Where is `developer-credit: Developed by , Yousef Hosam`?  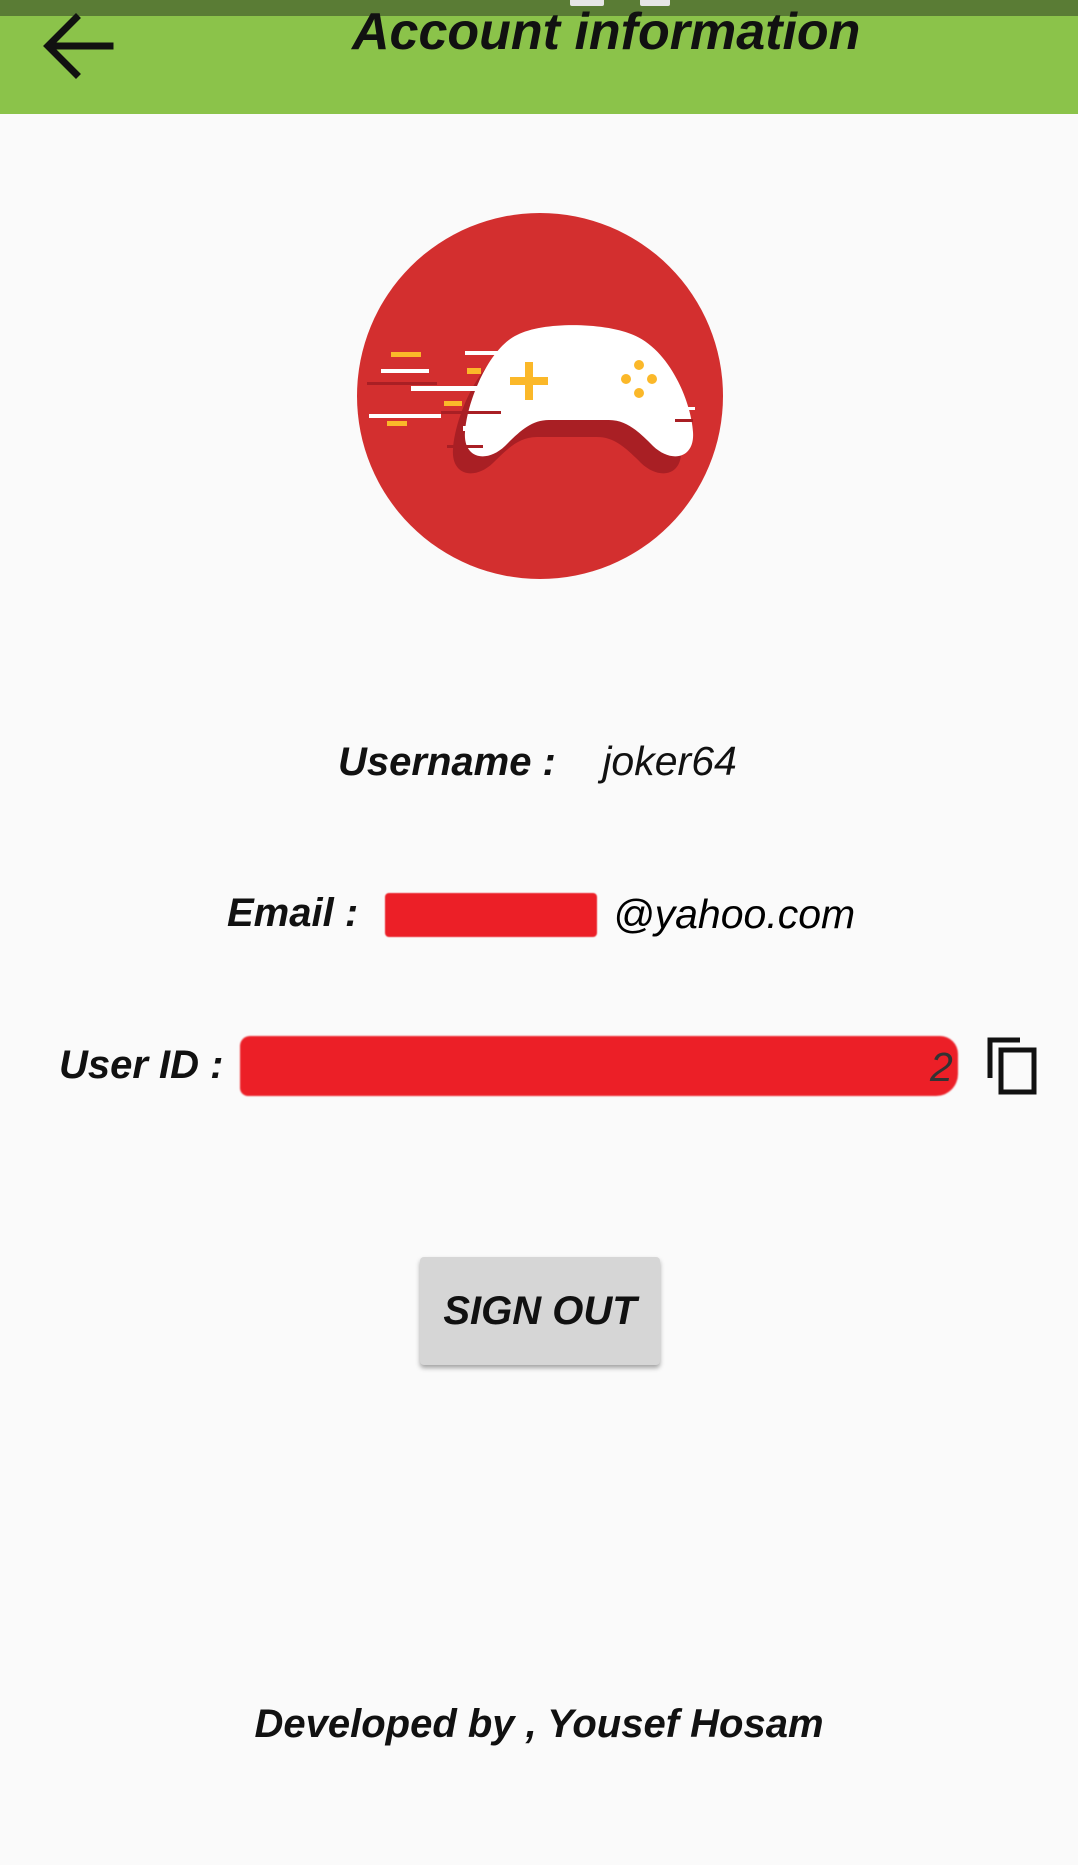 developer-credit: Developed by , Yousef Hosam is located at coordinates (539, 1724).